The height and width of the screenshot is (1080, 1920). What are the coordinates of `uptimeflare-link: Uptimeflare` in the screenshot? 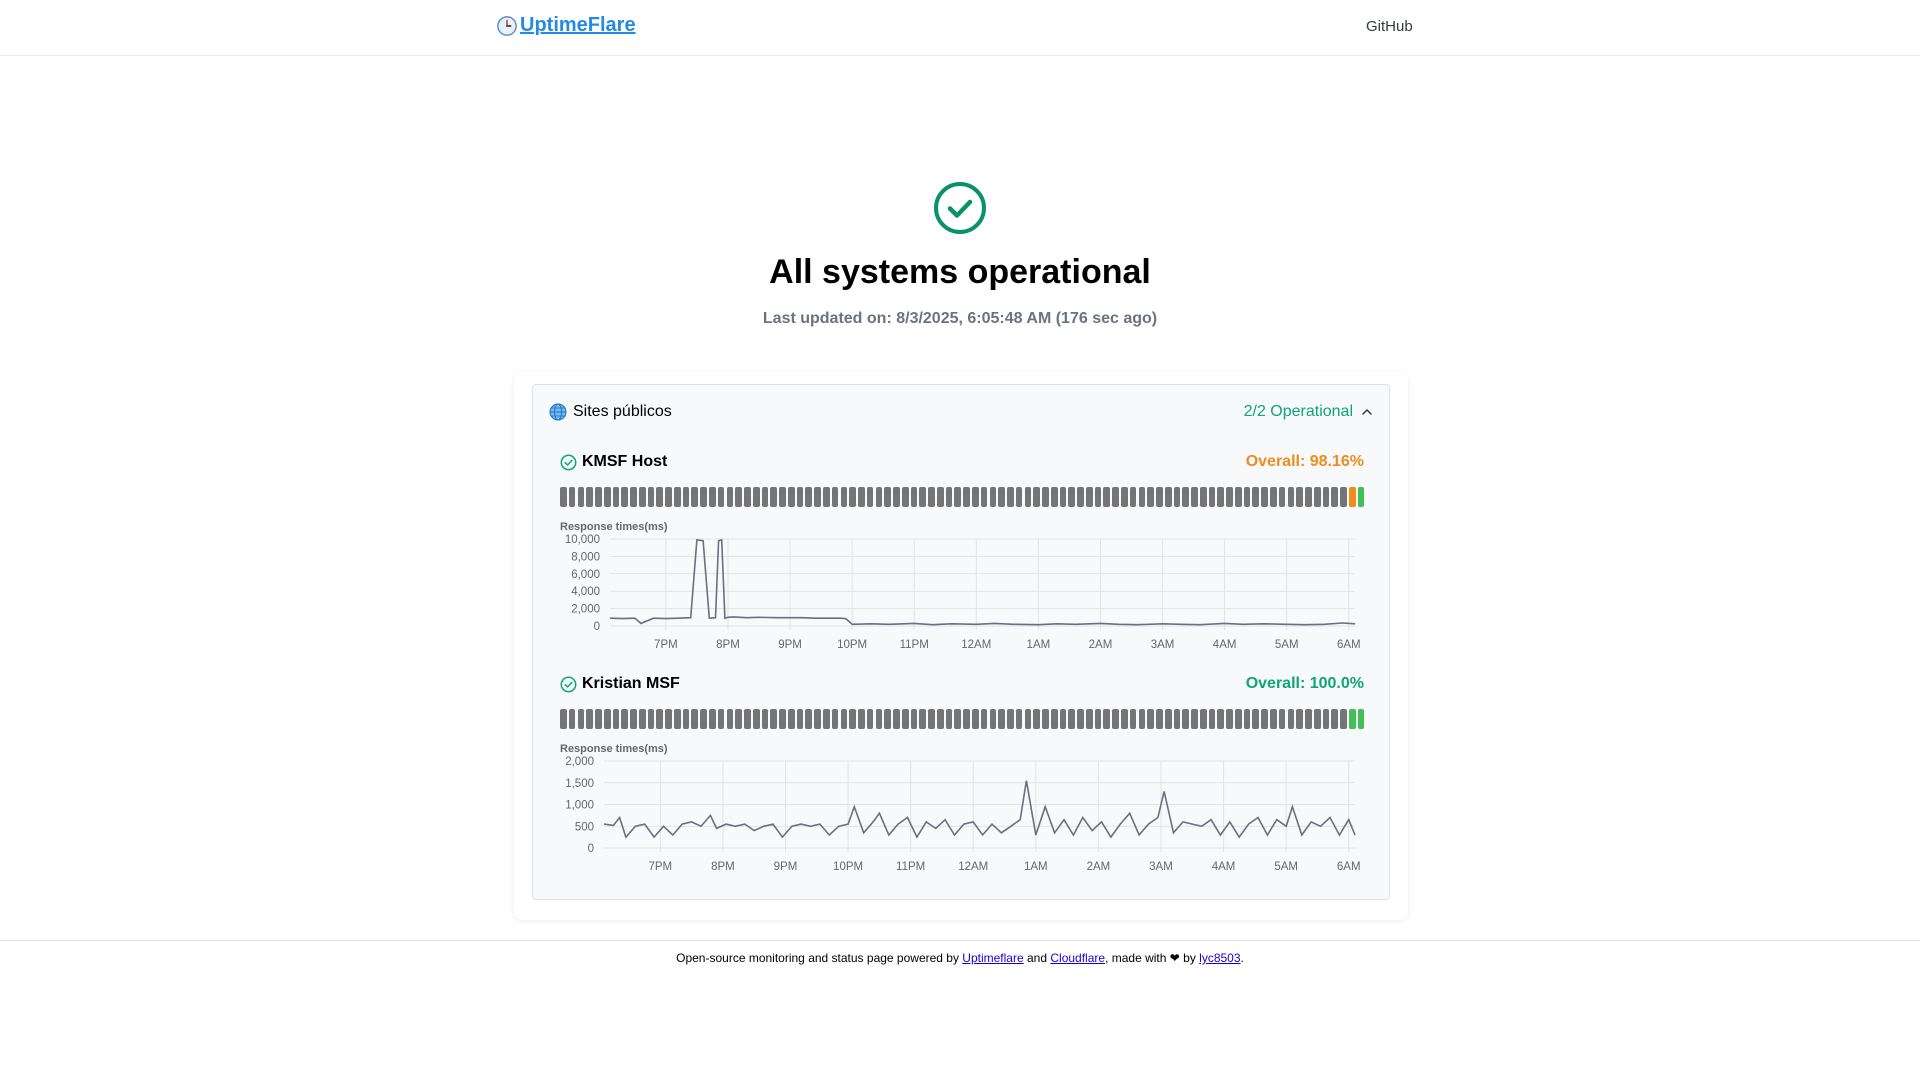 It's located at (992, 958).